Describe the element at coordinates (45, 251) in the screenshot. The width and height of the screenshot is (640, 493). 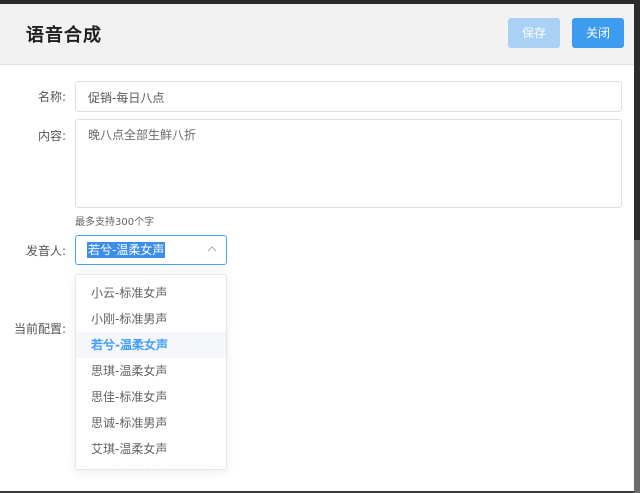
I see `speaker-label: 发音人:` at that location.